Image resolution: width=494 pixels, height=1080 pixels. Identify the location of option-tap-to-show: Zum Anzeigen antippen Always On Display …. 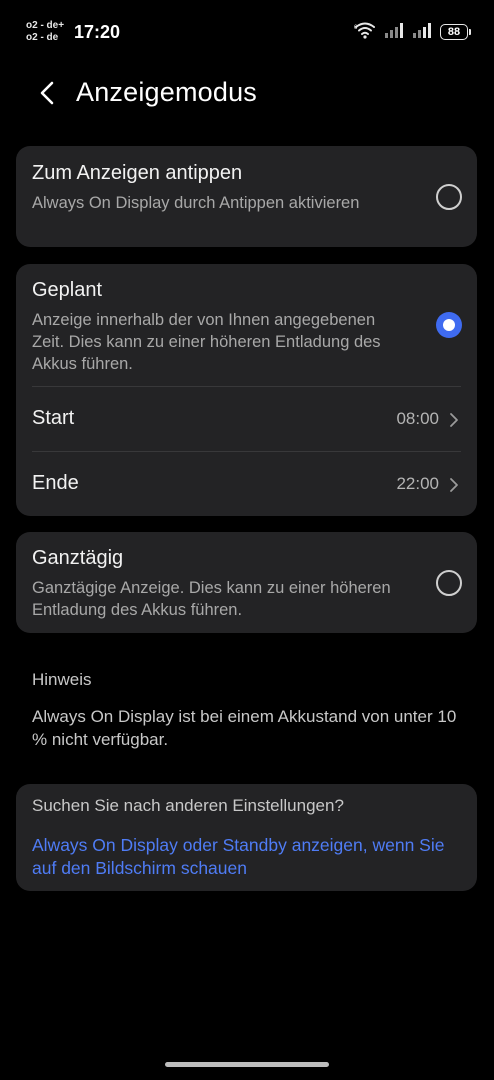
(246, 196).